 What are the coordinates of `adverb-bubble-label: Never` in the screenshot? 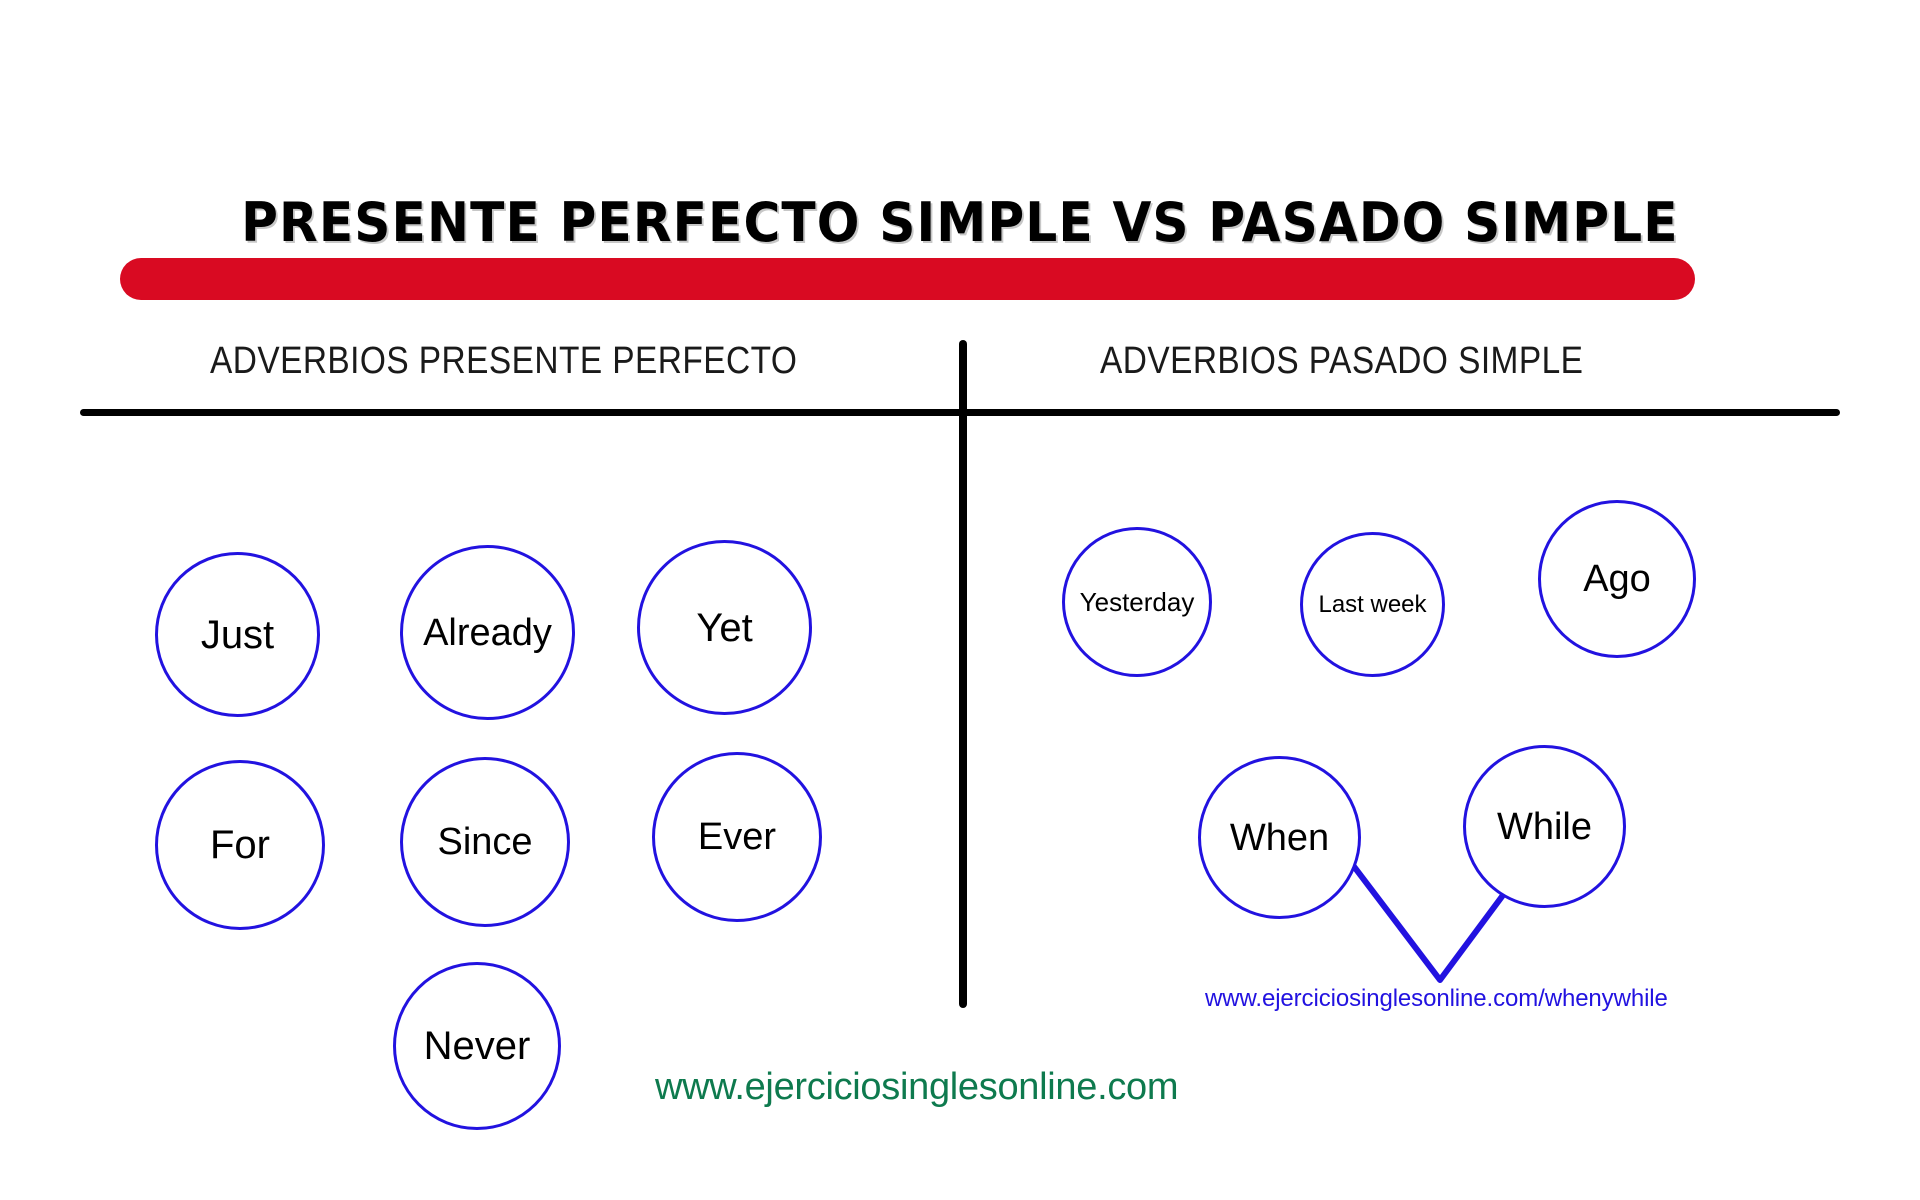 It's located at (477, 1046).